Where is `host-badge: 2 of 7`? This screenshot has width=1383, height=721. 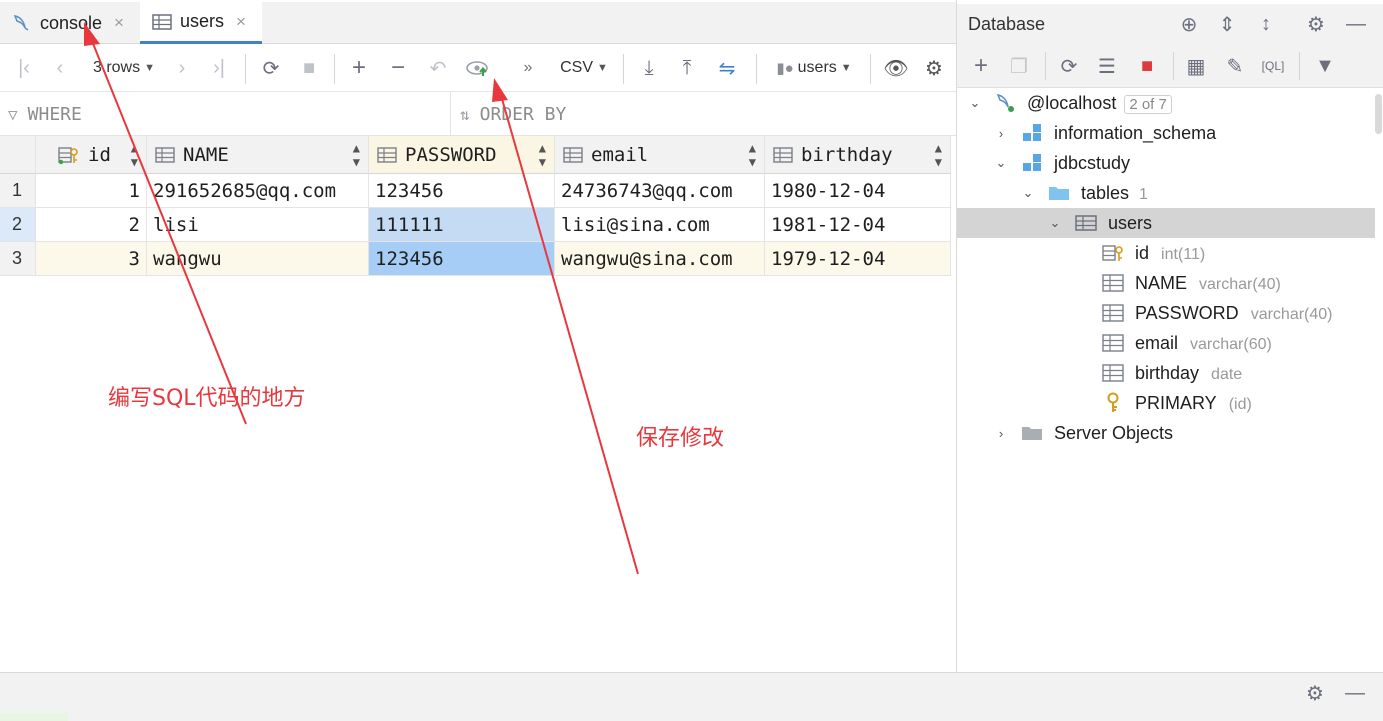 host-badge: 2 of 7 is located at coordinates (1148, 104).